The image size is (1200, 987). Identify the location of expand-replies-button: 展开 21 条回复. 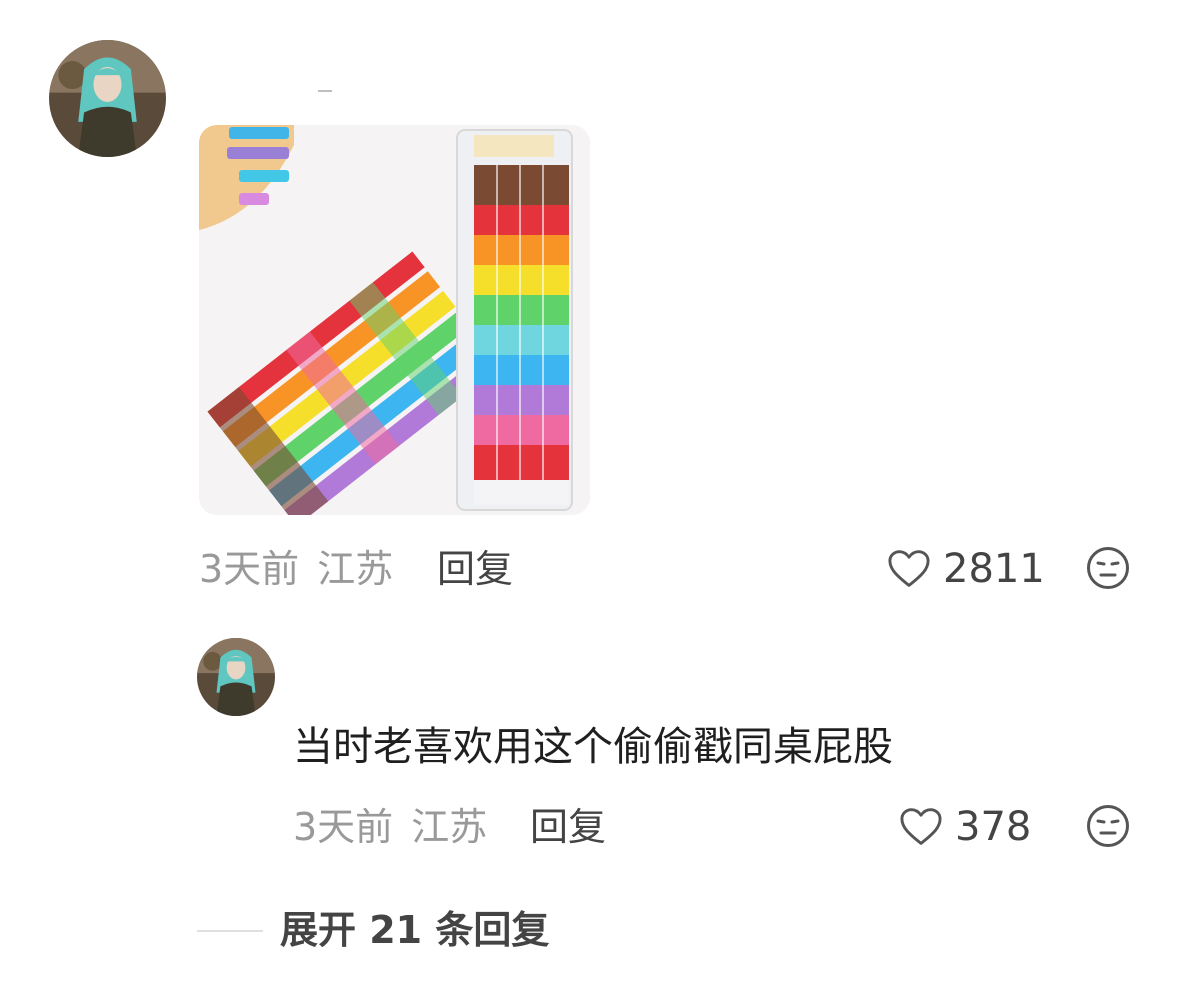
(414, 930).